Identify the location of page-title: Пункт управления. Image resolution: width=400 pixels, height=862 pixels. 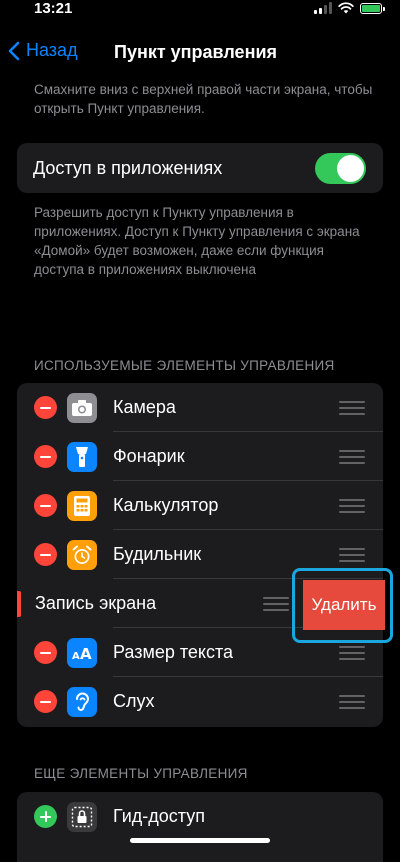
(196, 52).